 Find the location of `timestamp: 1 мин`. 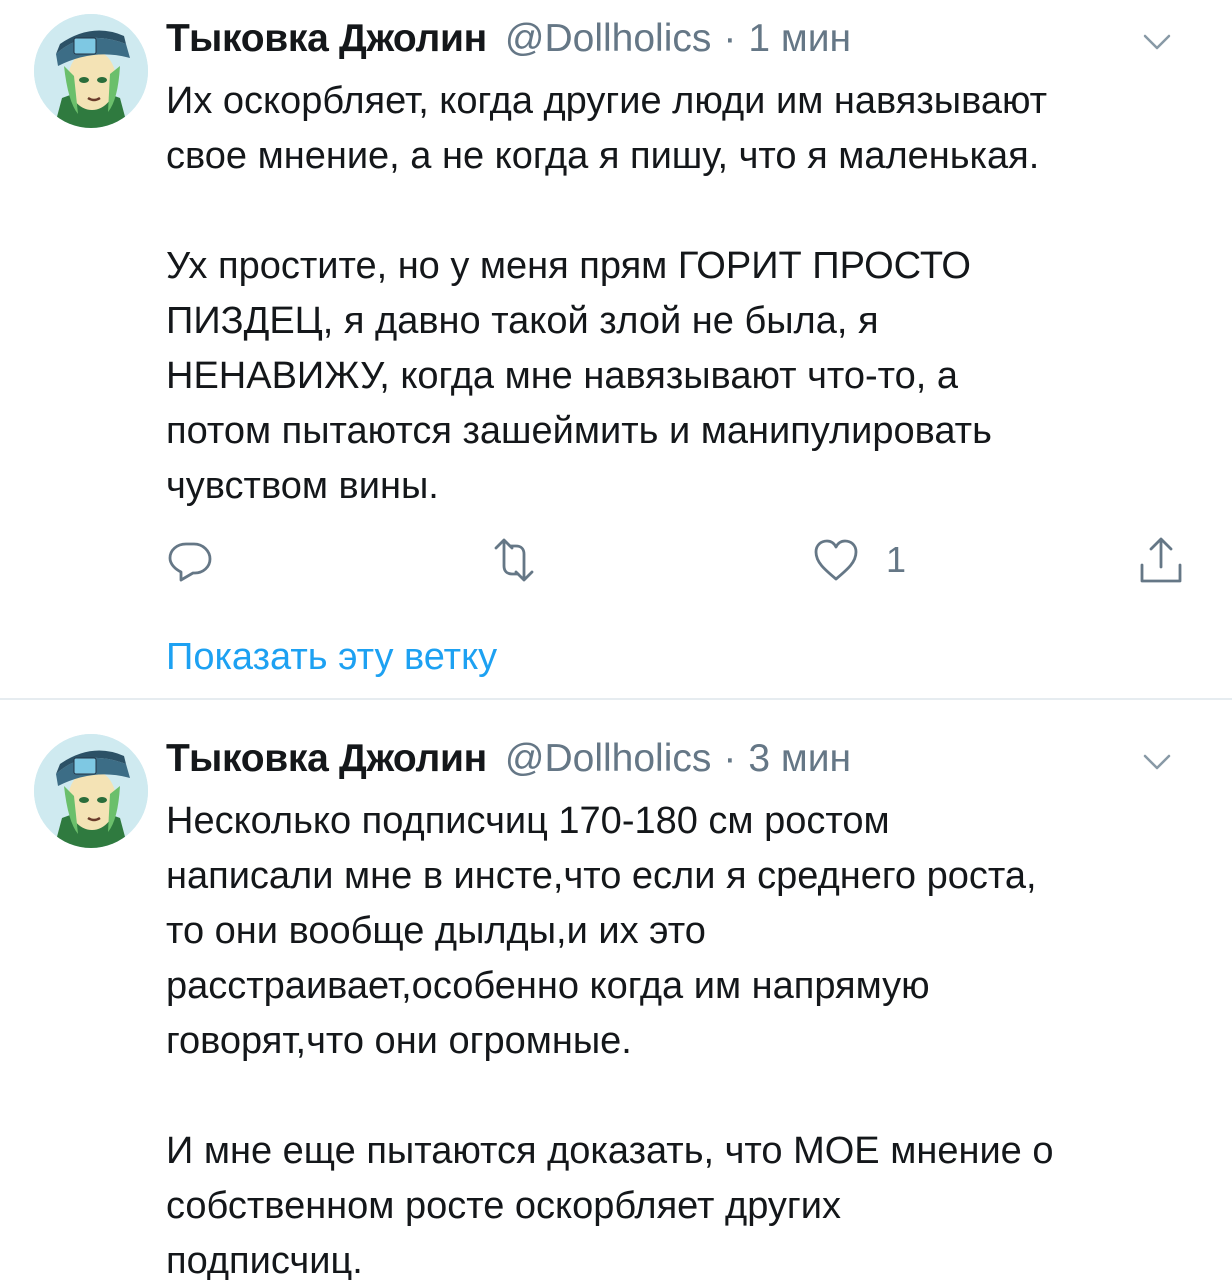

timestamp: 1 мин is located at coordinates (799, 39).